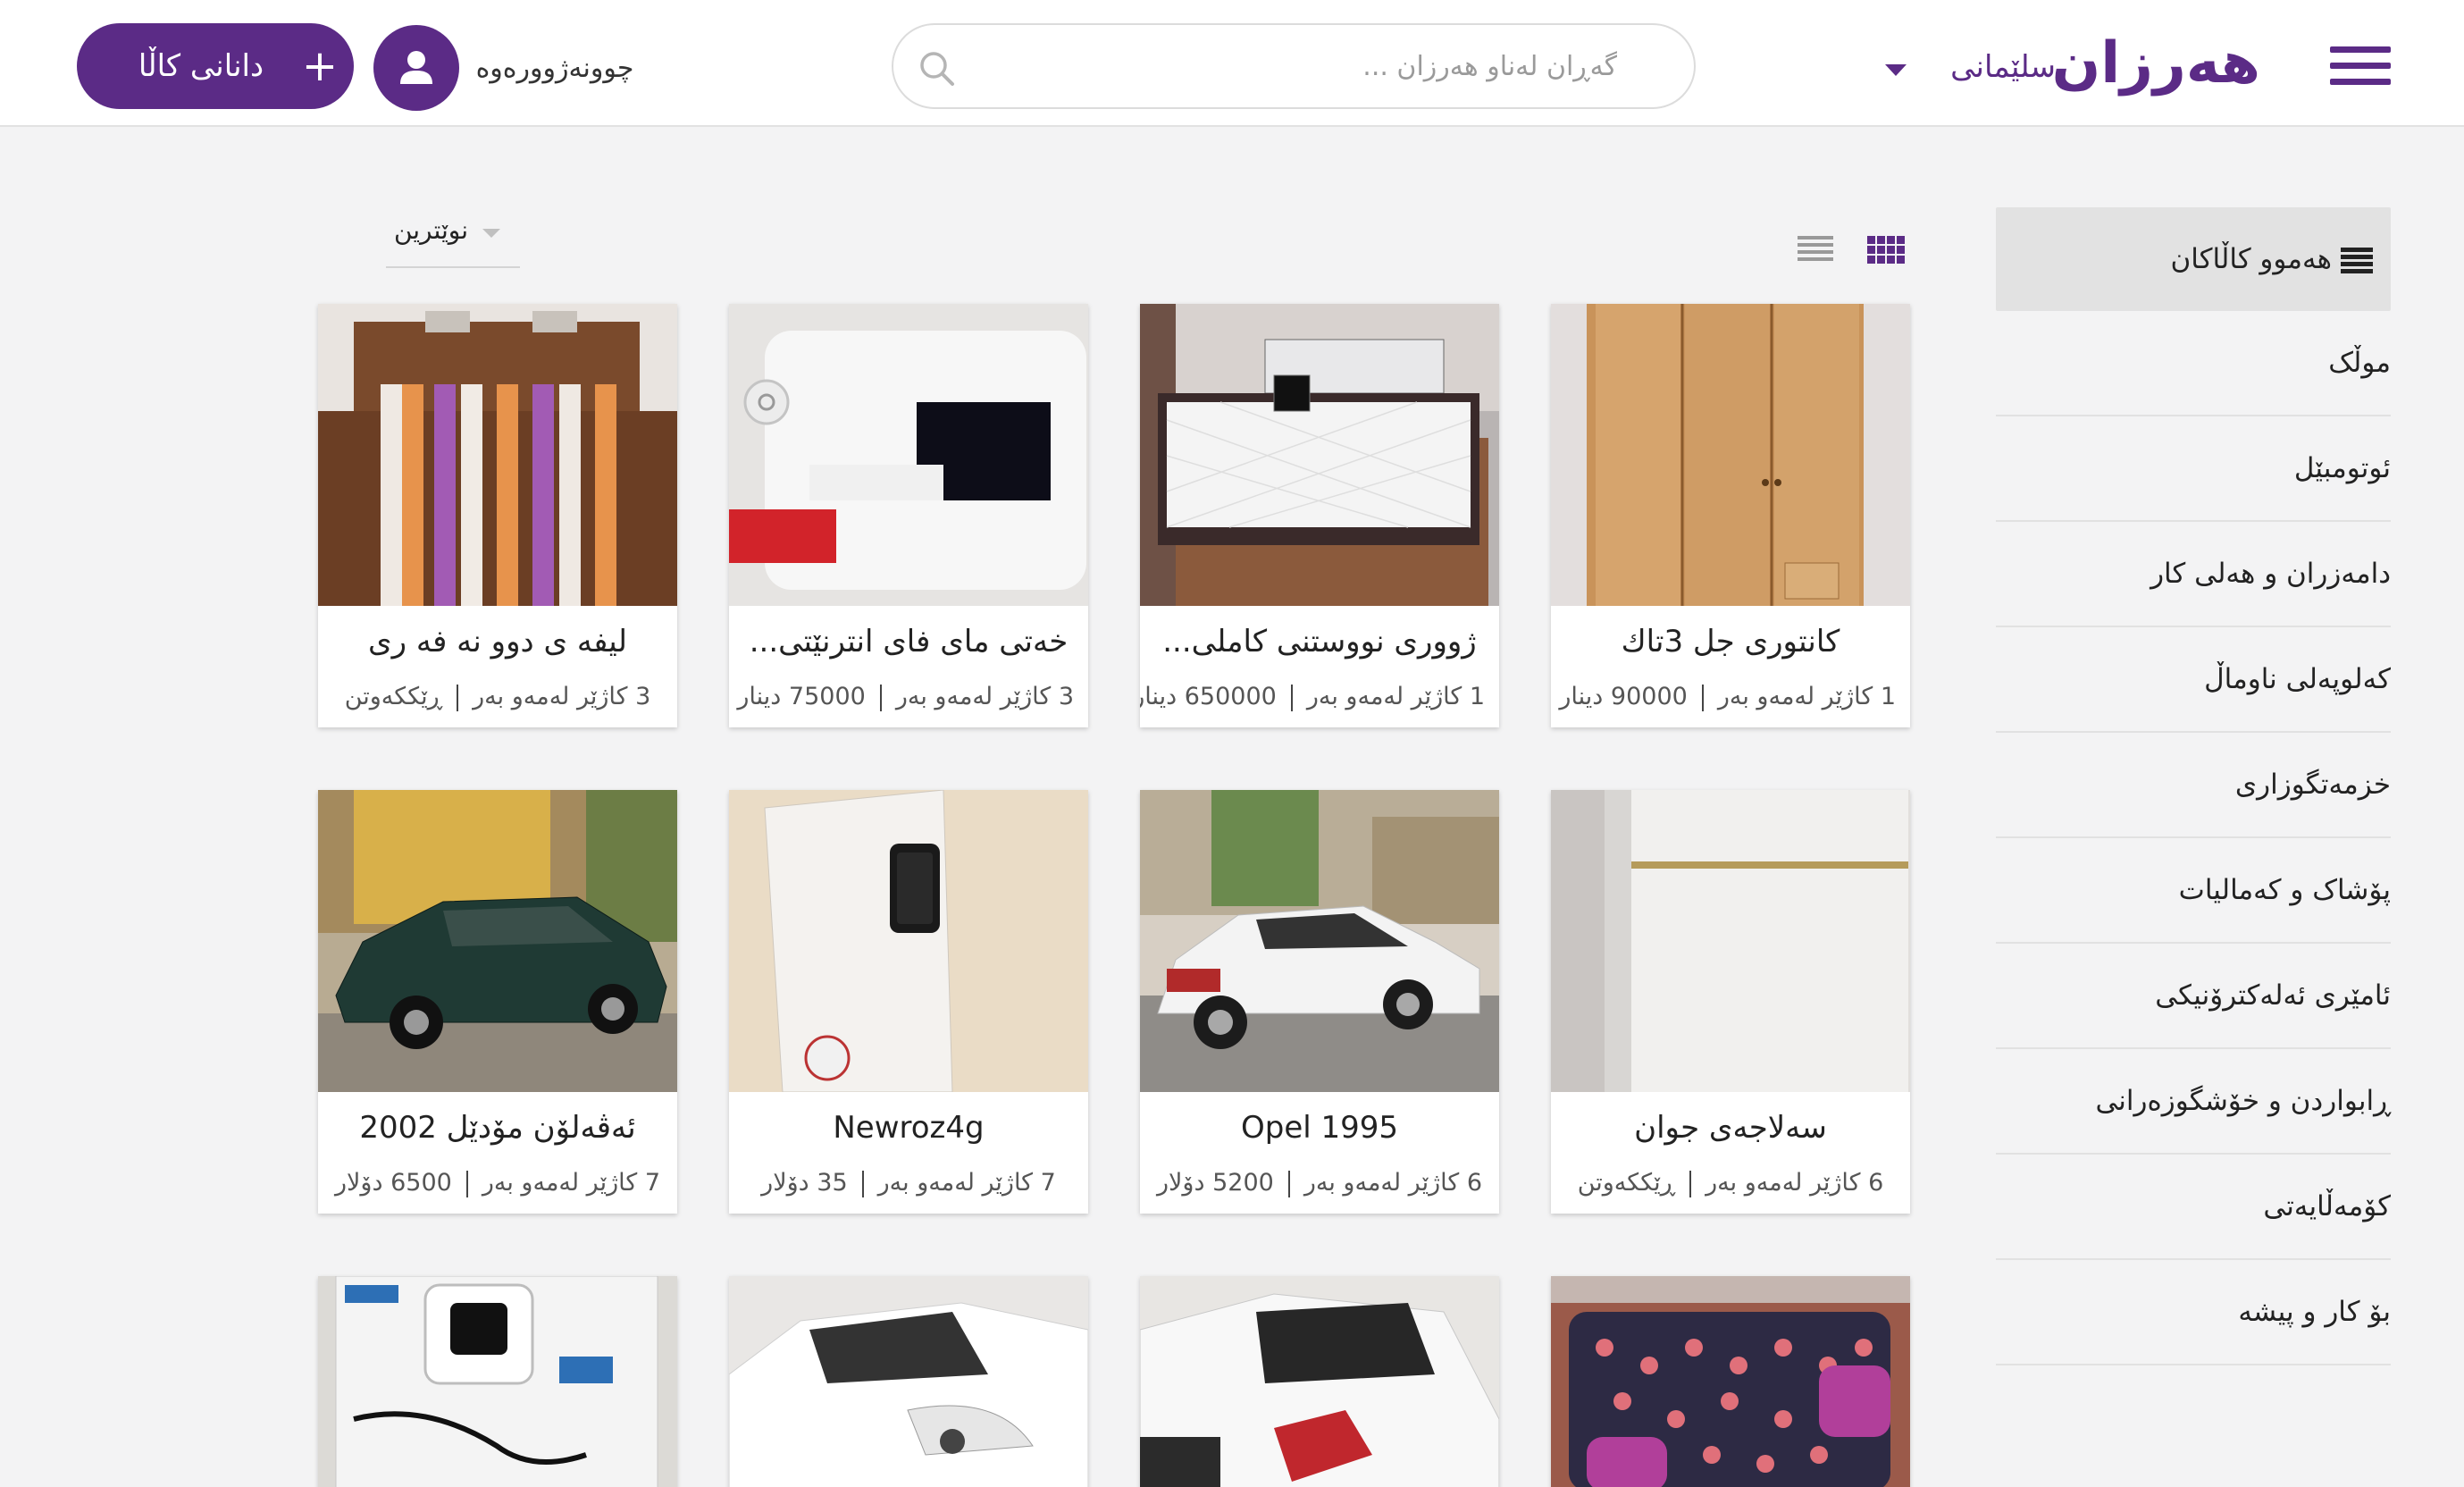 This screenshot has height=1487, width=2464. Describe the element at coordinates (2284, 890) in the screenshot. I see `category-label: پۆشاک و کەمالیات` at that location.